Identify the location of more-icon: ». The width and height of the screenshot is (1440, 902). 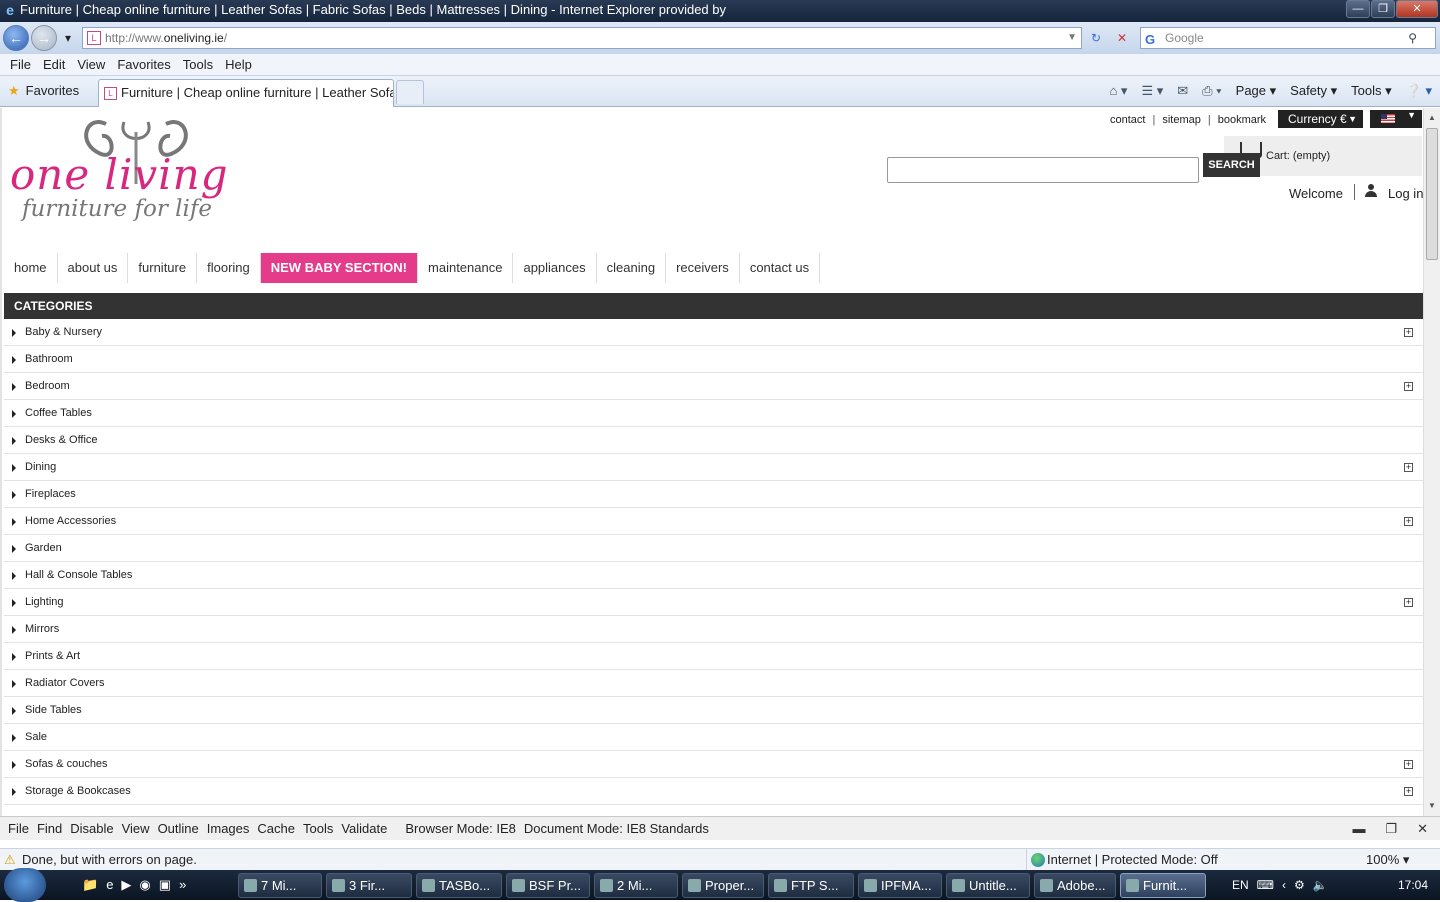
(182, 885).